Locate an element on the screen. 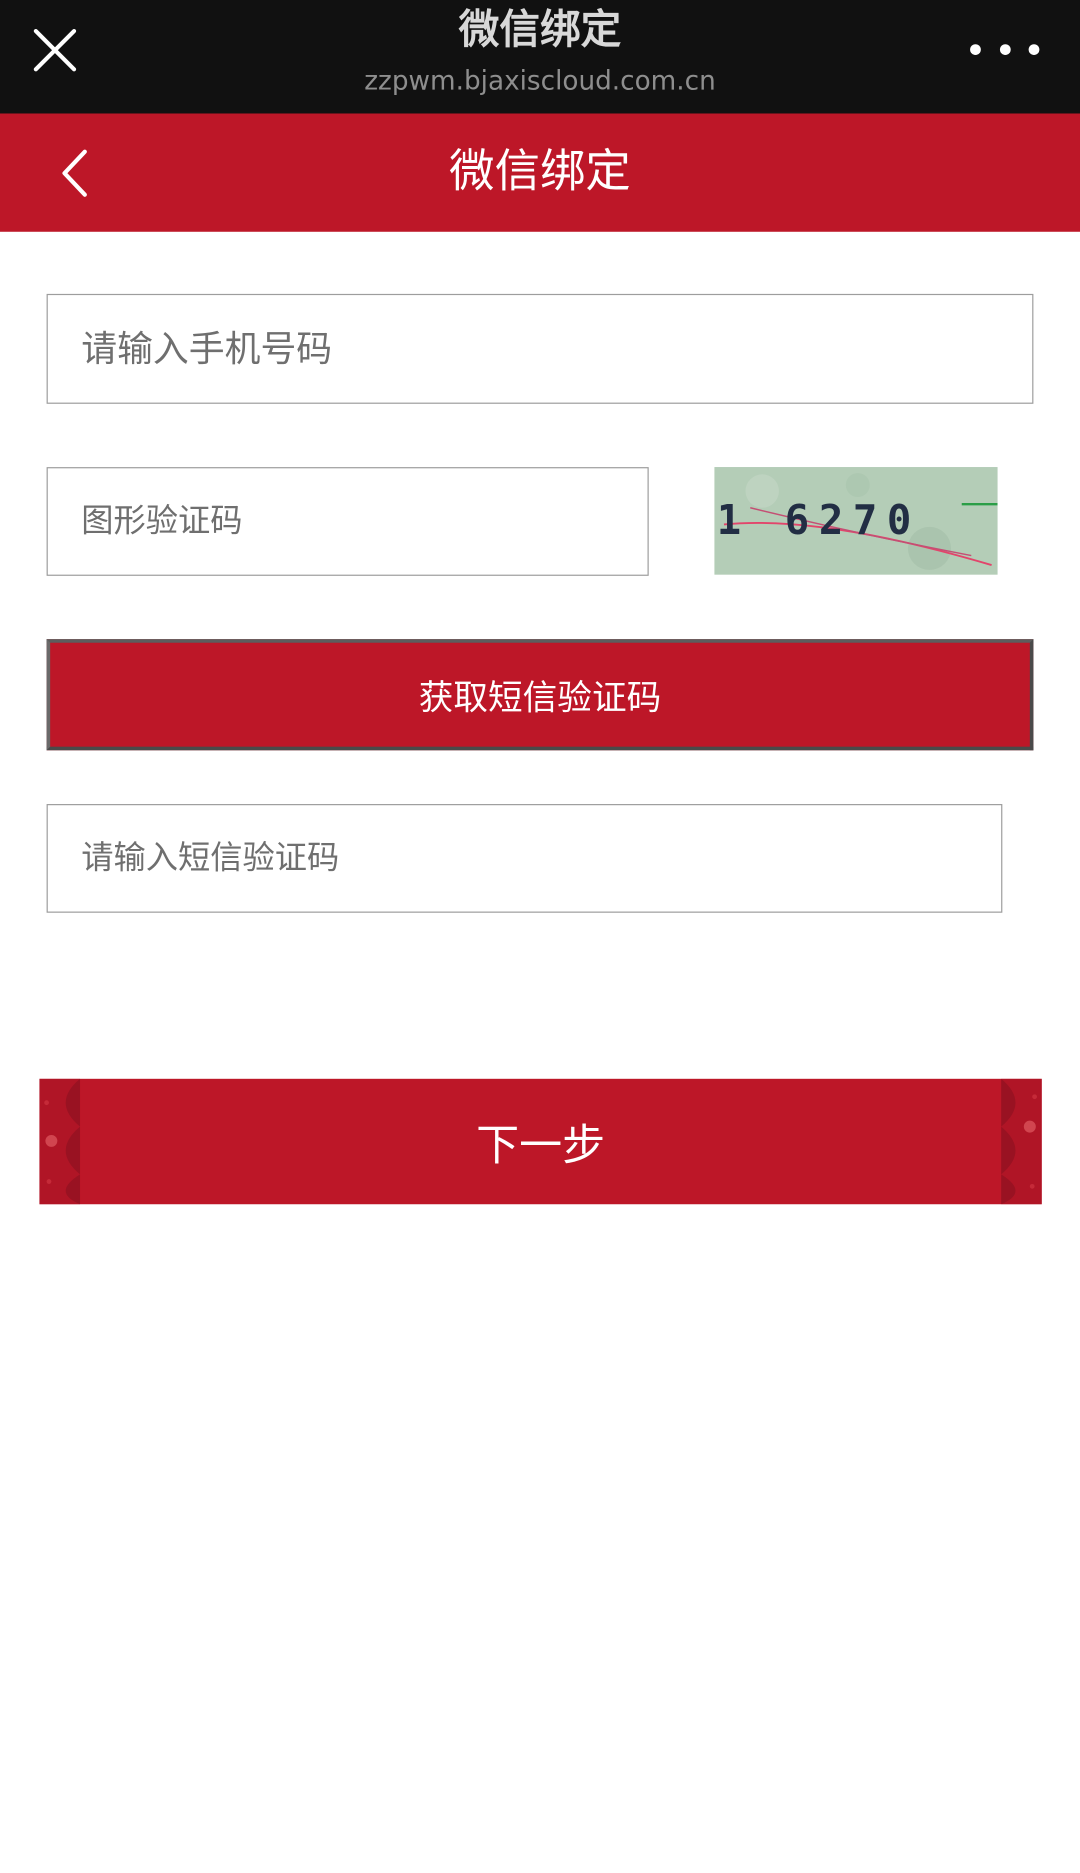 The image size is (1080, 1873). next-button: 下一步 is located at coordinates (540, 1141).